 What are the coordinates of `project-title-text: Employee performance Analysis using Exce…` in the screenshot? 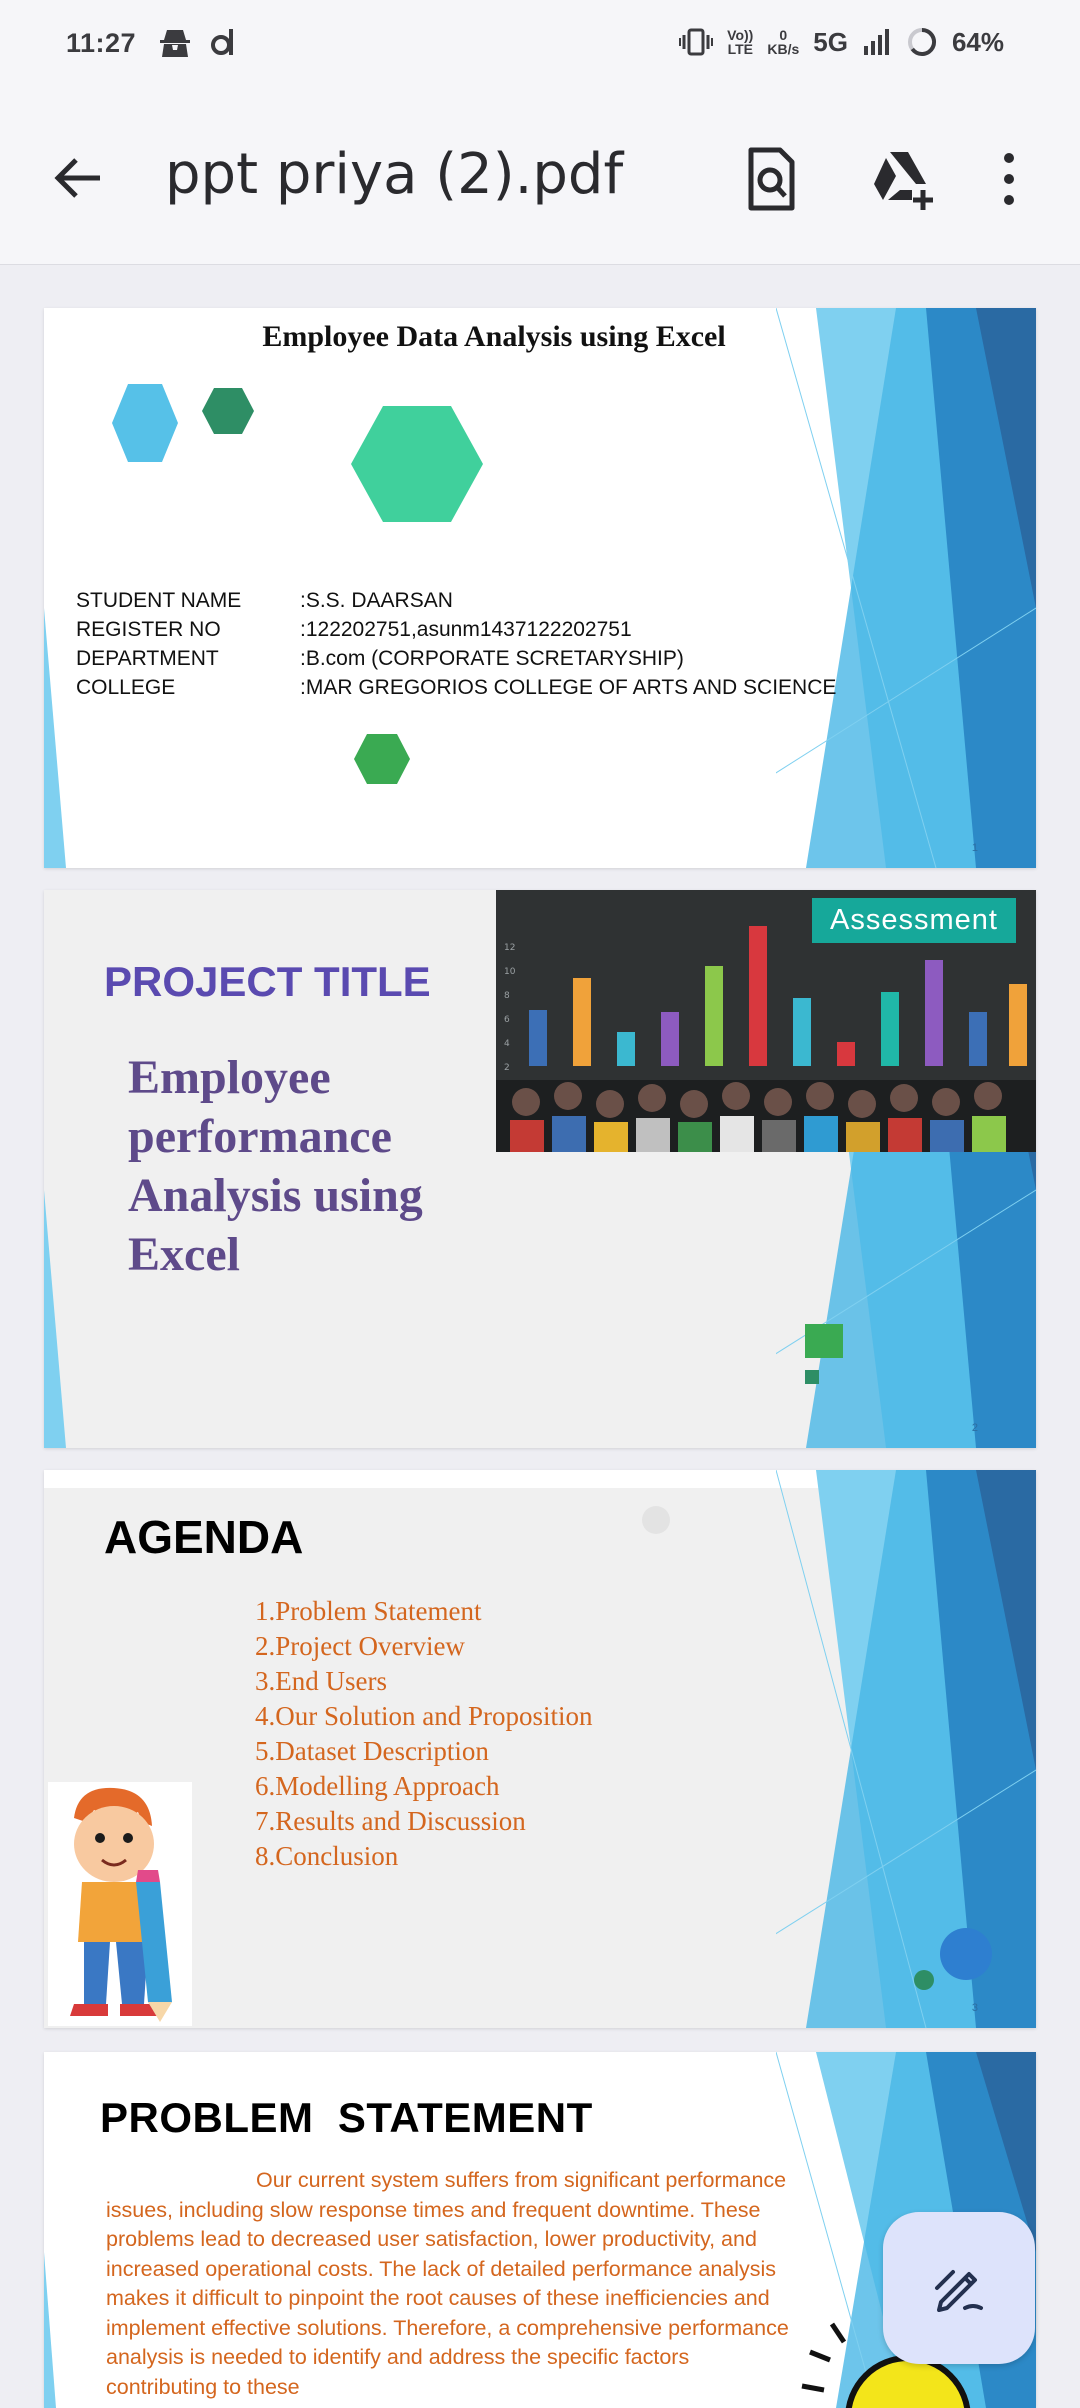 It's located at (275, 1166).